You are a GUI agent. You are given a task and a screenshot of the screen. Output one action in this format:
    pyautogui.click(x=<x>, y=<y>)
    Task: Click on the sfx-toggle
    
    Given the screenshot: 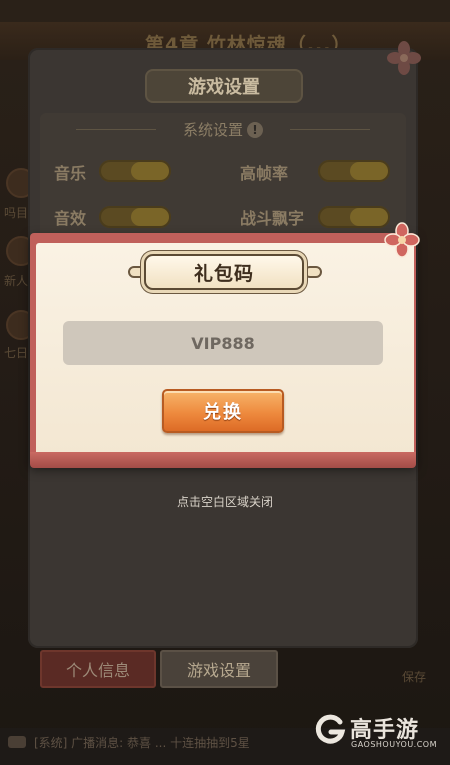 What is the action you would take?
    pyautogui.click(x=135, y=217)
    